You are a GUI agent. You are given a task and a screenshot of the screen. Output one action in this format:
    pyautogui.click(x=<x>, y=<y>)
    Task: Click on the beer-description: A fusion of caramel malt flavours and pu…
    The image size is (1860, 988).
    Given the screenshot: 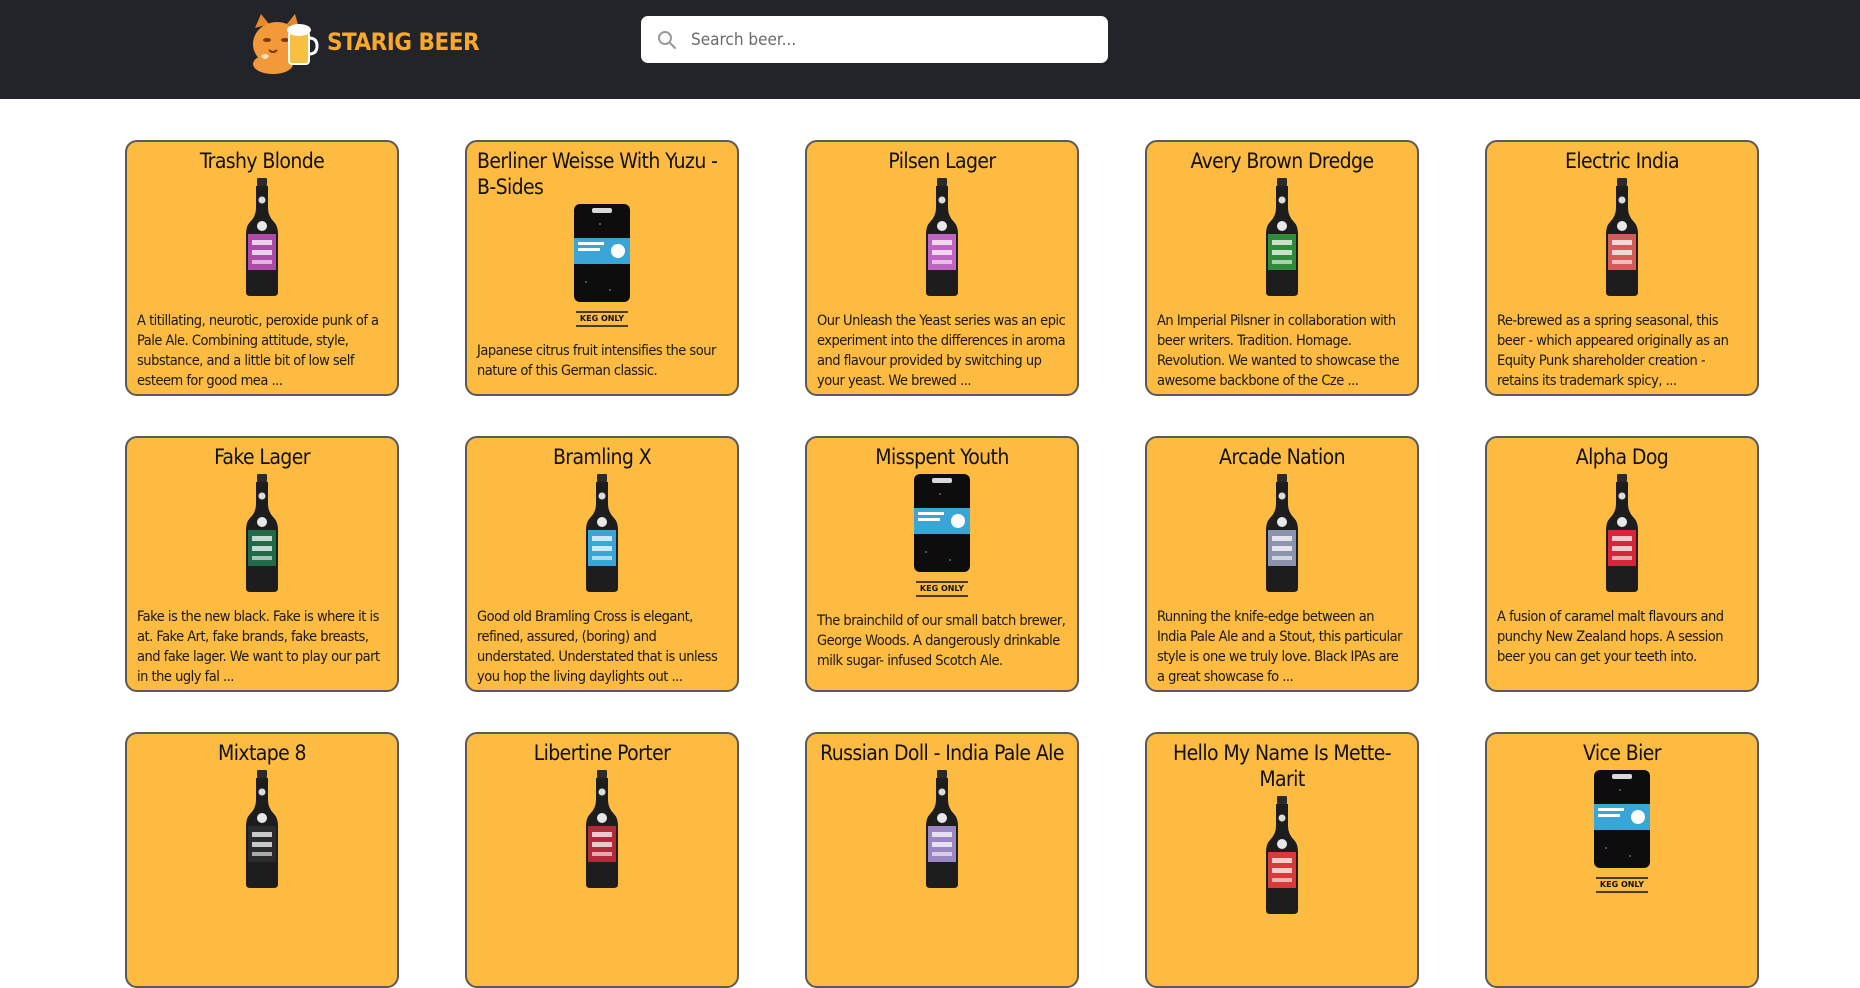 What is the action you would take?
    pyautogui.click(x=1610, y=637)
    